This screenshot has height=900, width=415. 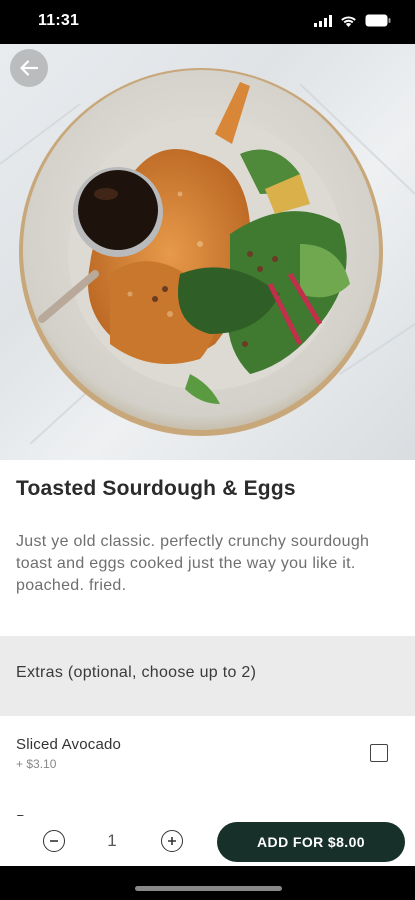 I want to click on minus-icon, so click(x=54, y=841).